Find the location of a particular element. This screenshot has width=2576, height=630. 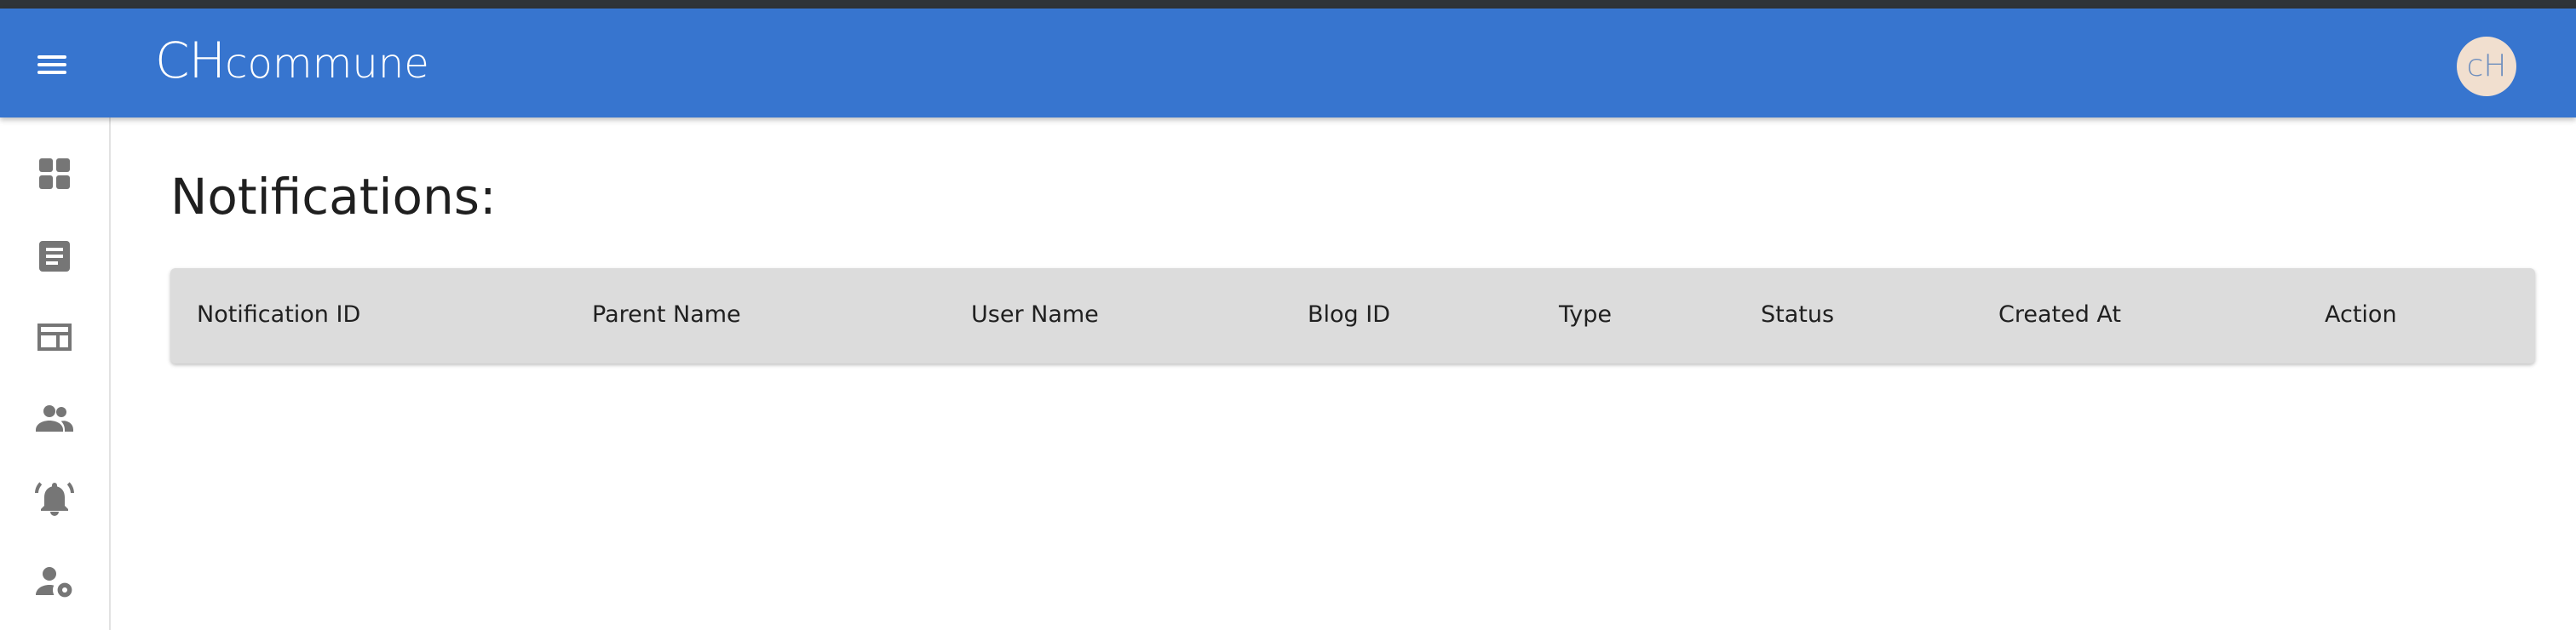

web-layout-icon is located at coordinates (55, 337).